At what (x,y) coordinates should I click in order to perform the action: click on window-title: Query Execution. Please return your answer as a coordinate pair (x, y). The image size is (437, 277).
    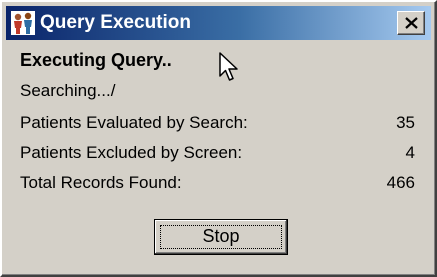
    Looking at the image, I should click on (115, 22).